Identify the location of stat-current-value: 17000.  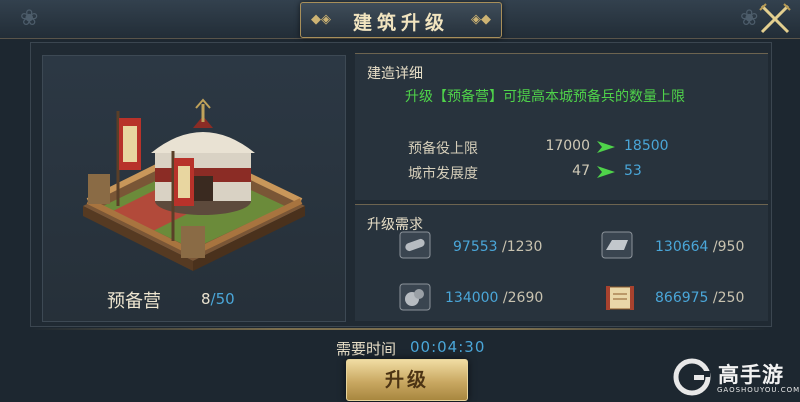
(567, 146).